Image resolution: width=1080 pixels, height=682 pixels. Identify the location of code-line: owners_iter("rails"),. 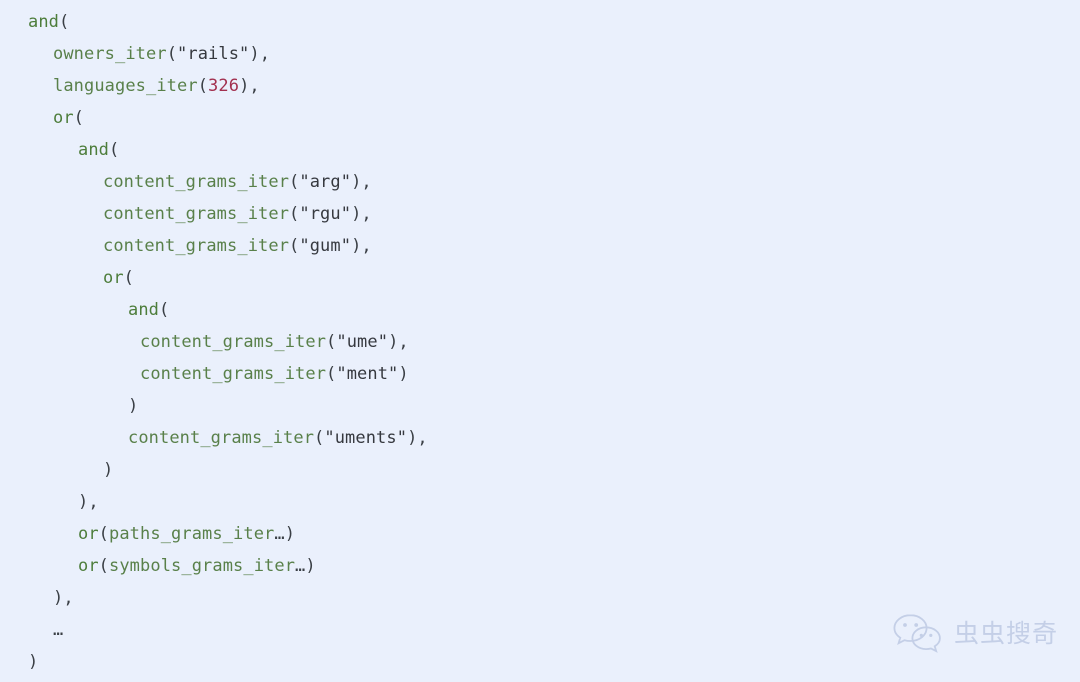
(540, 54).